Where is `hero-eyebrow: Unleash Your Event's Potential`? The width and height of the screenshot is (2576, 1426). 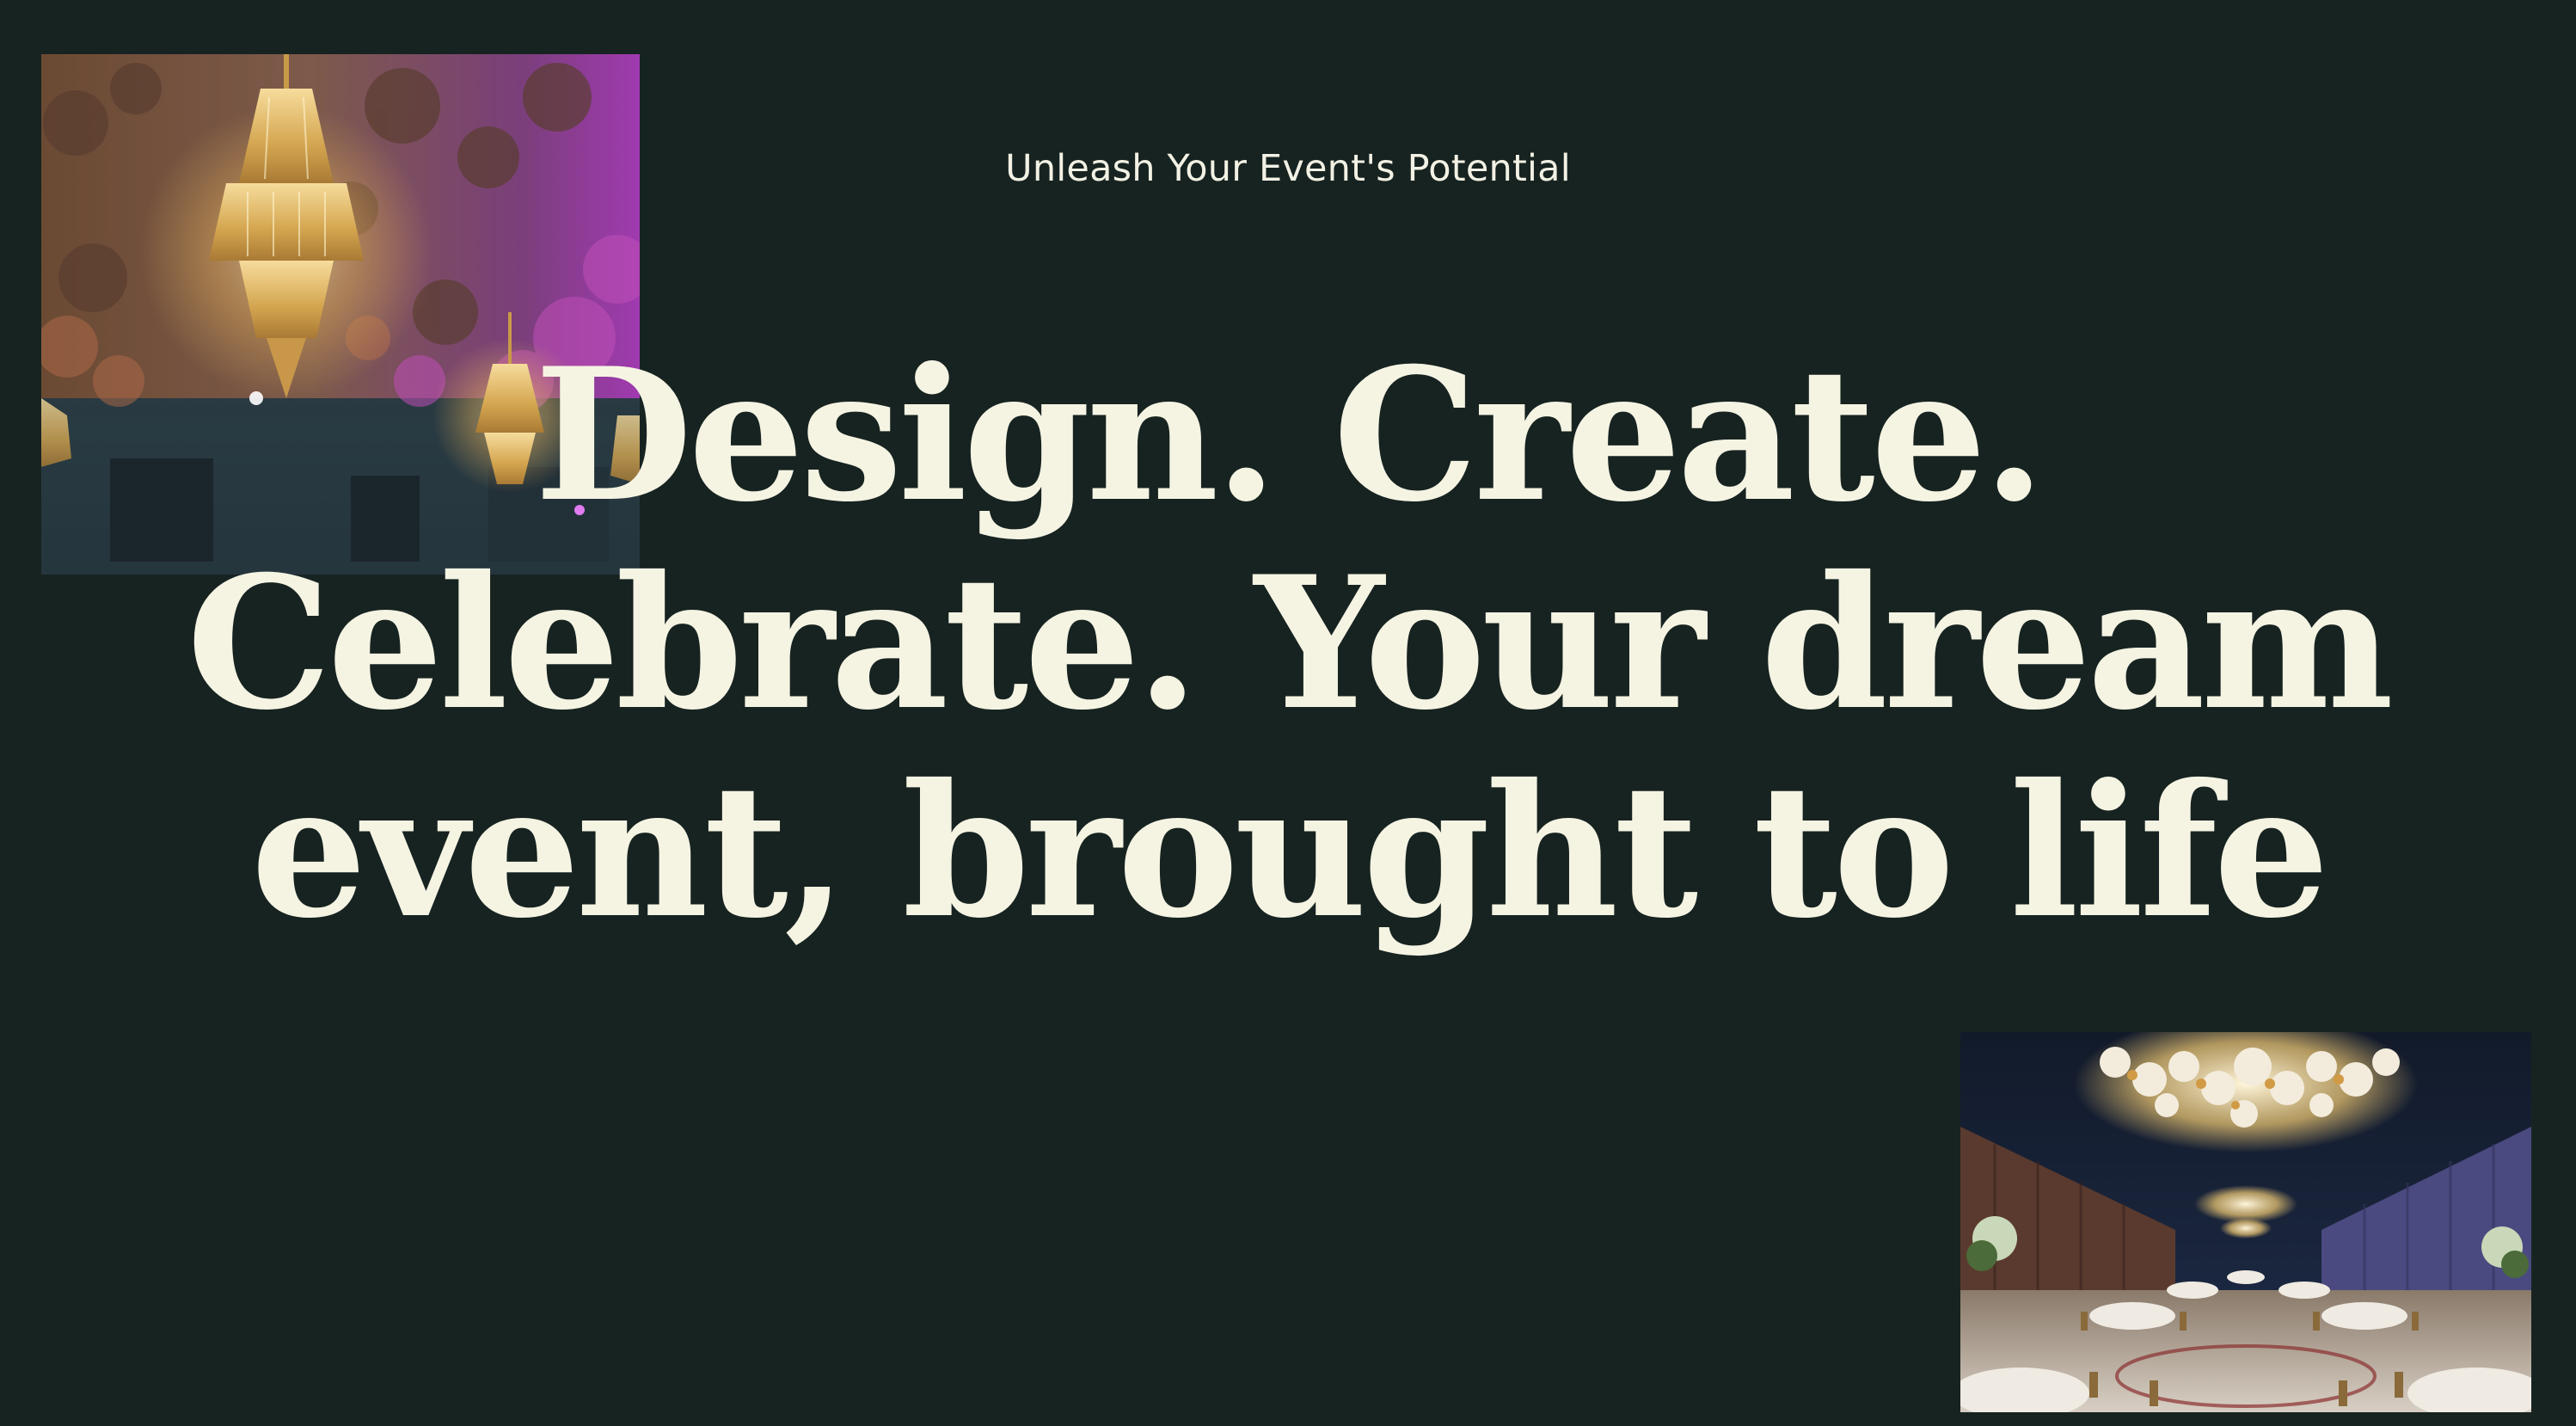
hero-eyebrow: Unleash Your Event's Potential is located at coordinates (1288, 169).